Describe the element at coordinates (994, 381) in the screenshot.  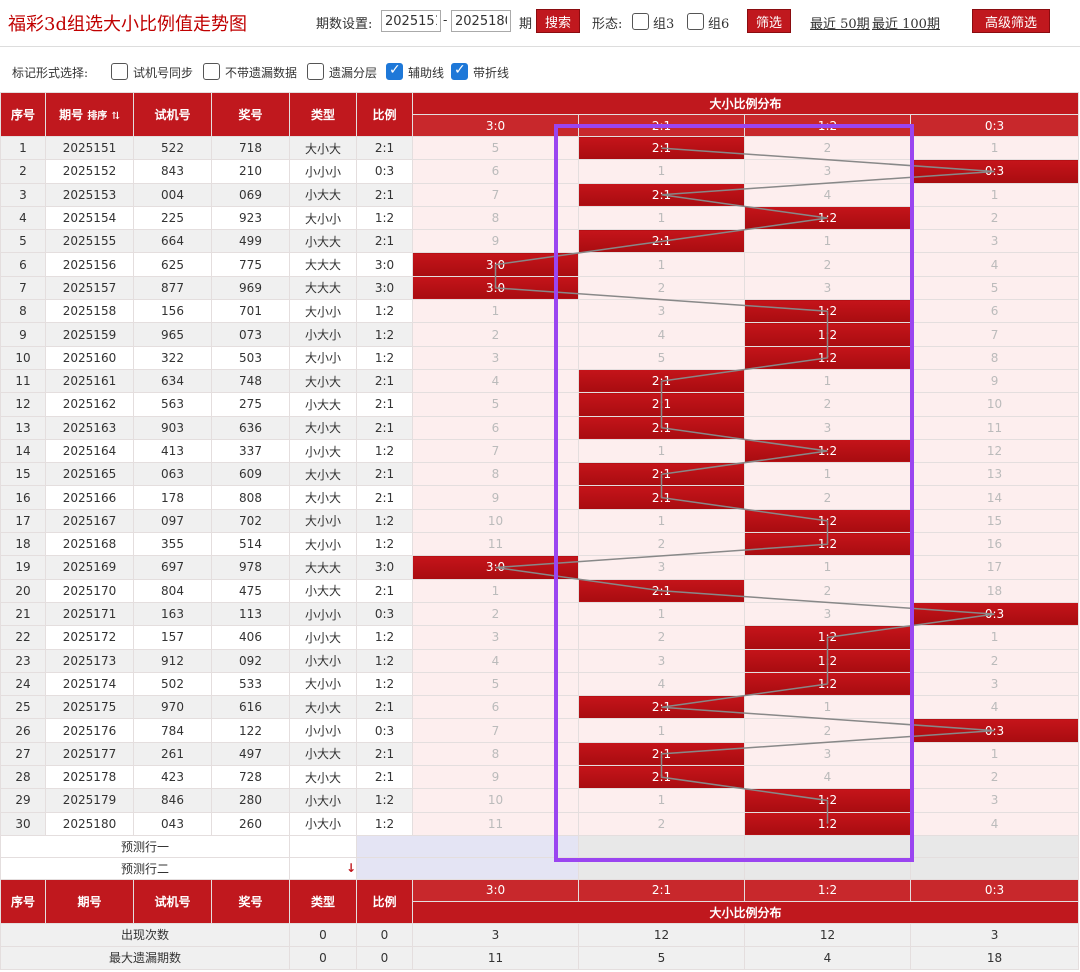
I see `dist-miss-cell: 9` at that location.